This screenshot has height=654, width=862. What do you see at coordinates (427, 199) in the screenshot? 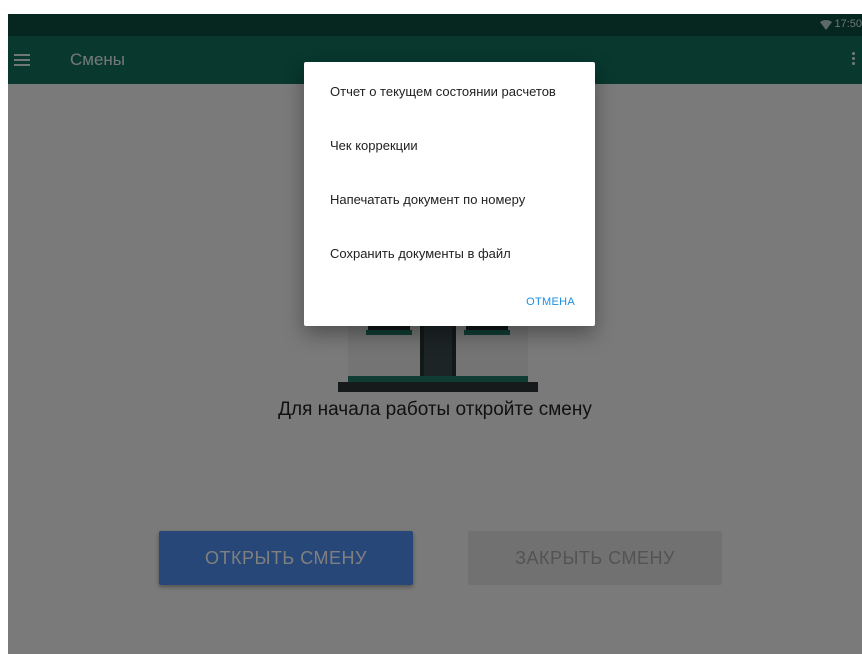
I see `dialog-item-print-by-number: Напечатать документ по номеру` at bounding box center [427, 199].